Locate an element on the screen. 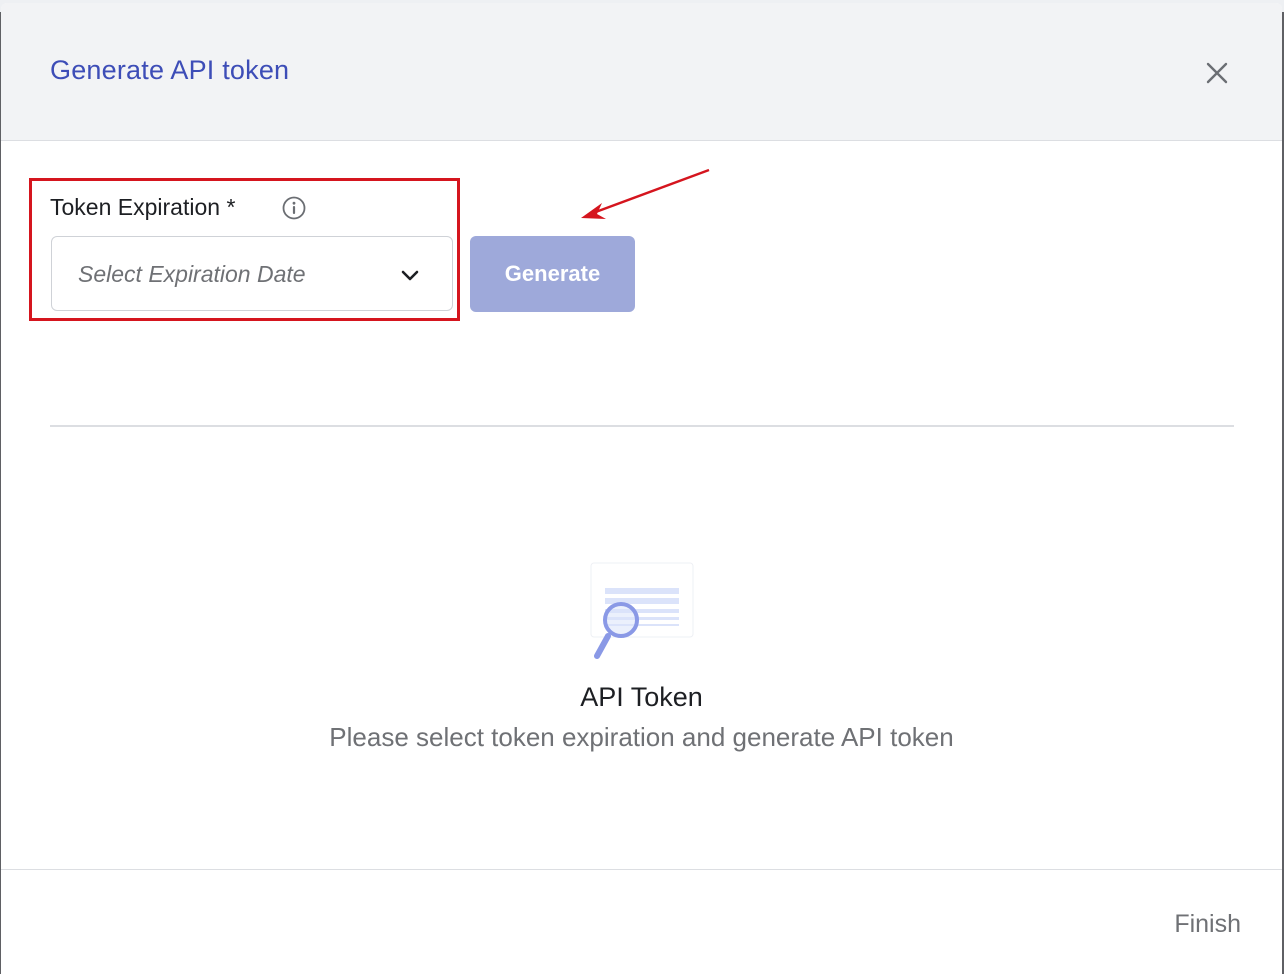  annotation-arrow-icon is located at coordinates (645, 193).